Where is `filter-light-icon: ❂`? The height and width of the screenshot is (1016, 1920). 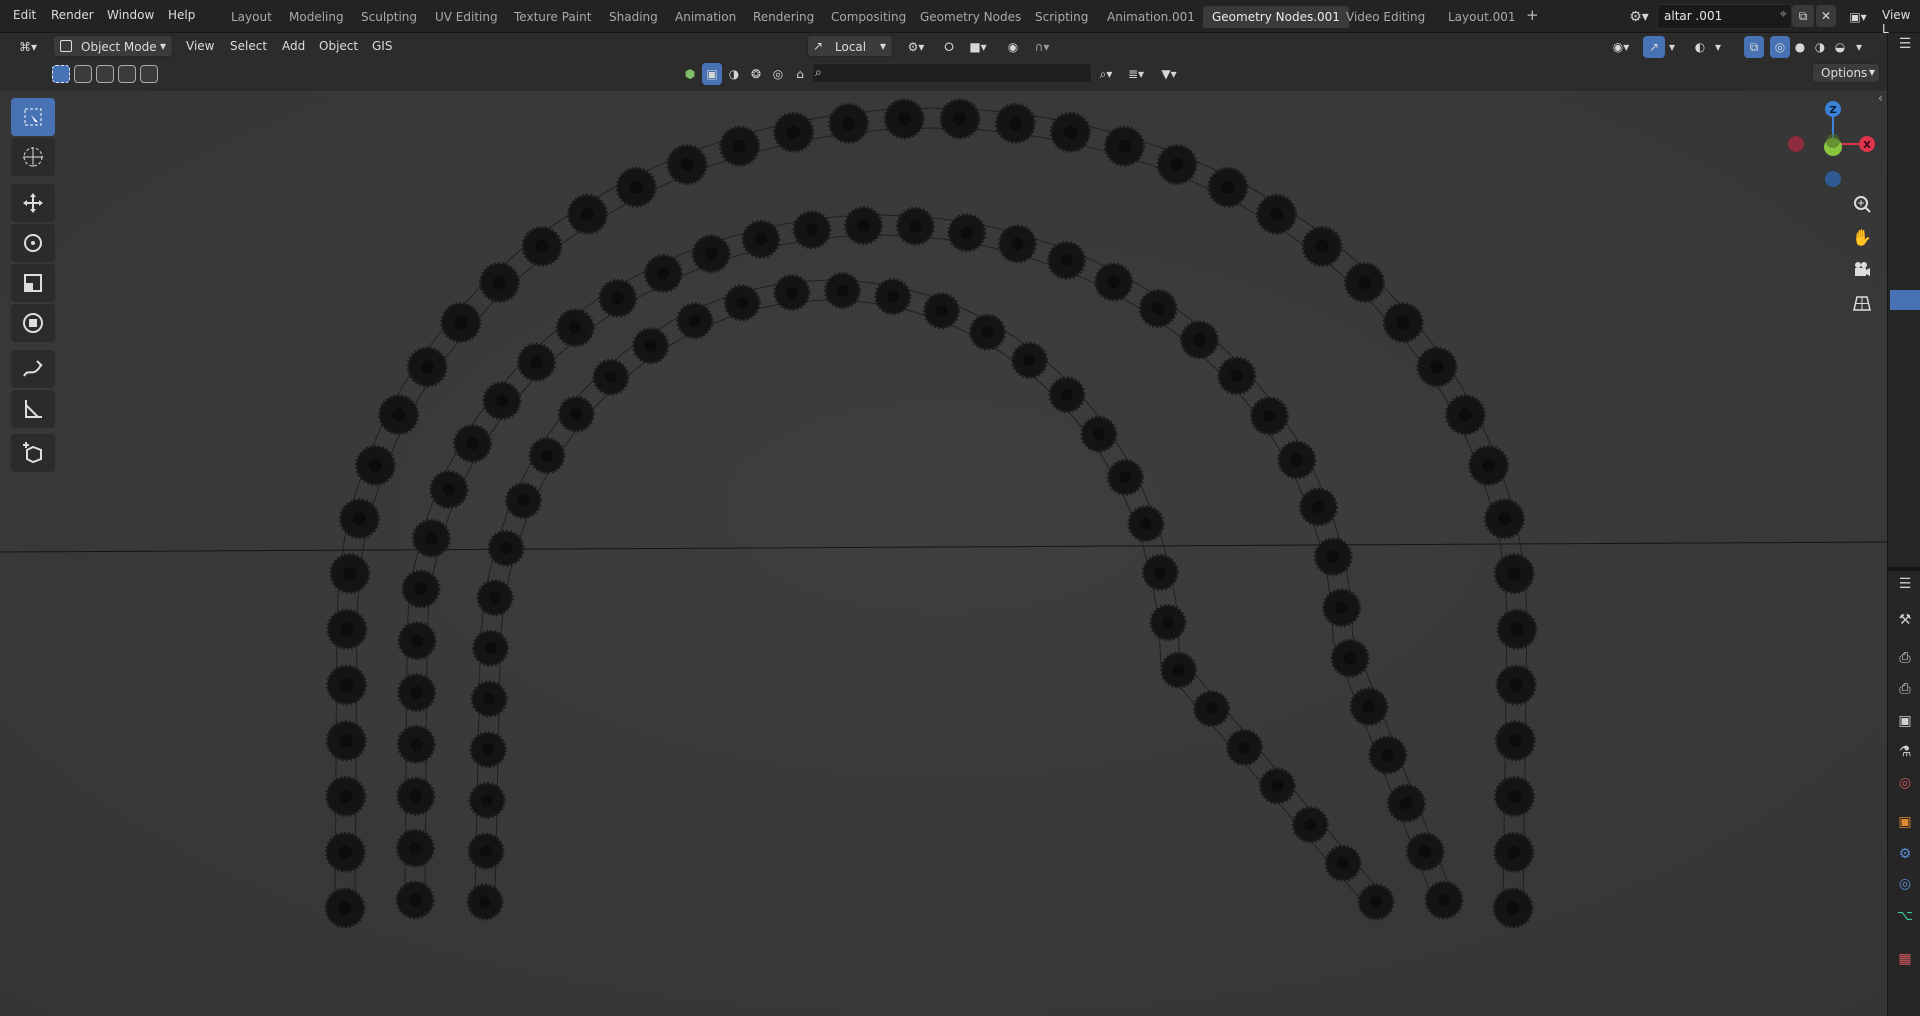 filter-light-icon: ❂ is located at coordinates (756, 74).